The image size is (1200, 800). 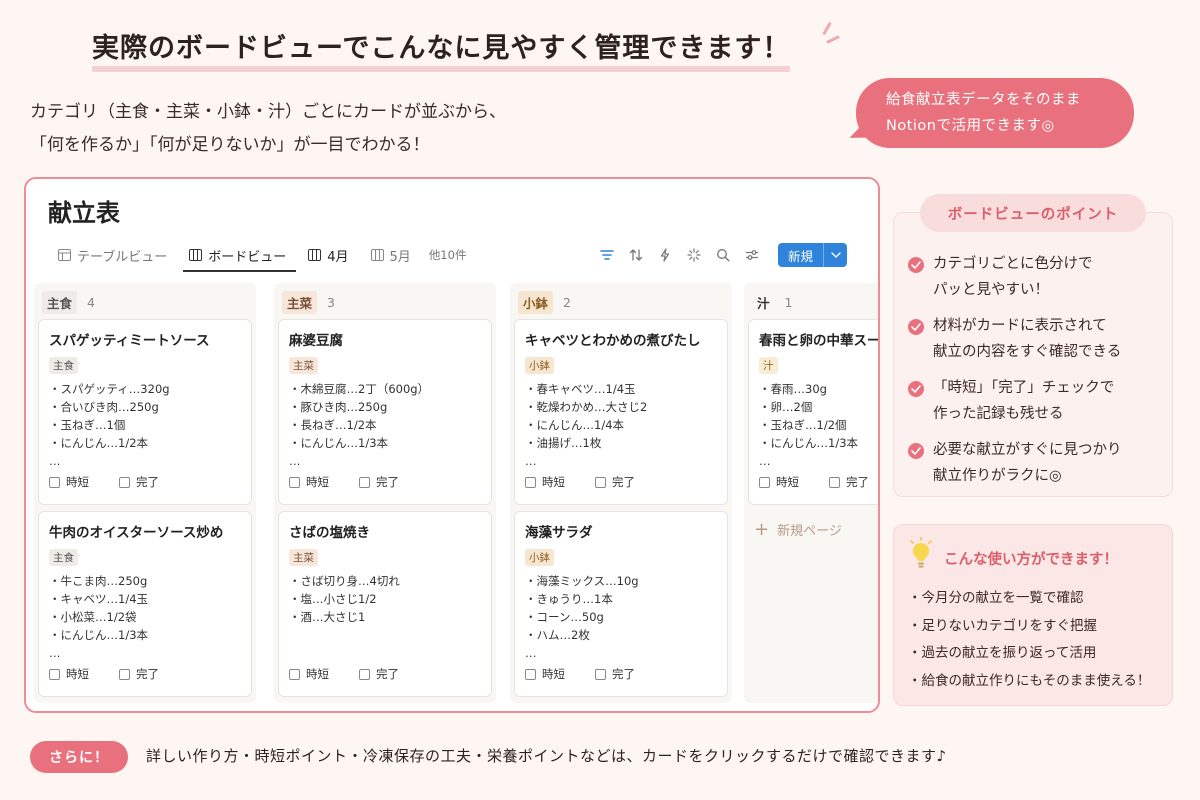 I want to click on card-category-tag: 小鉢, so click(x=539, y=557).